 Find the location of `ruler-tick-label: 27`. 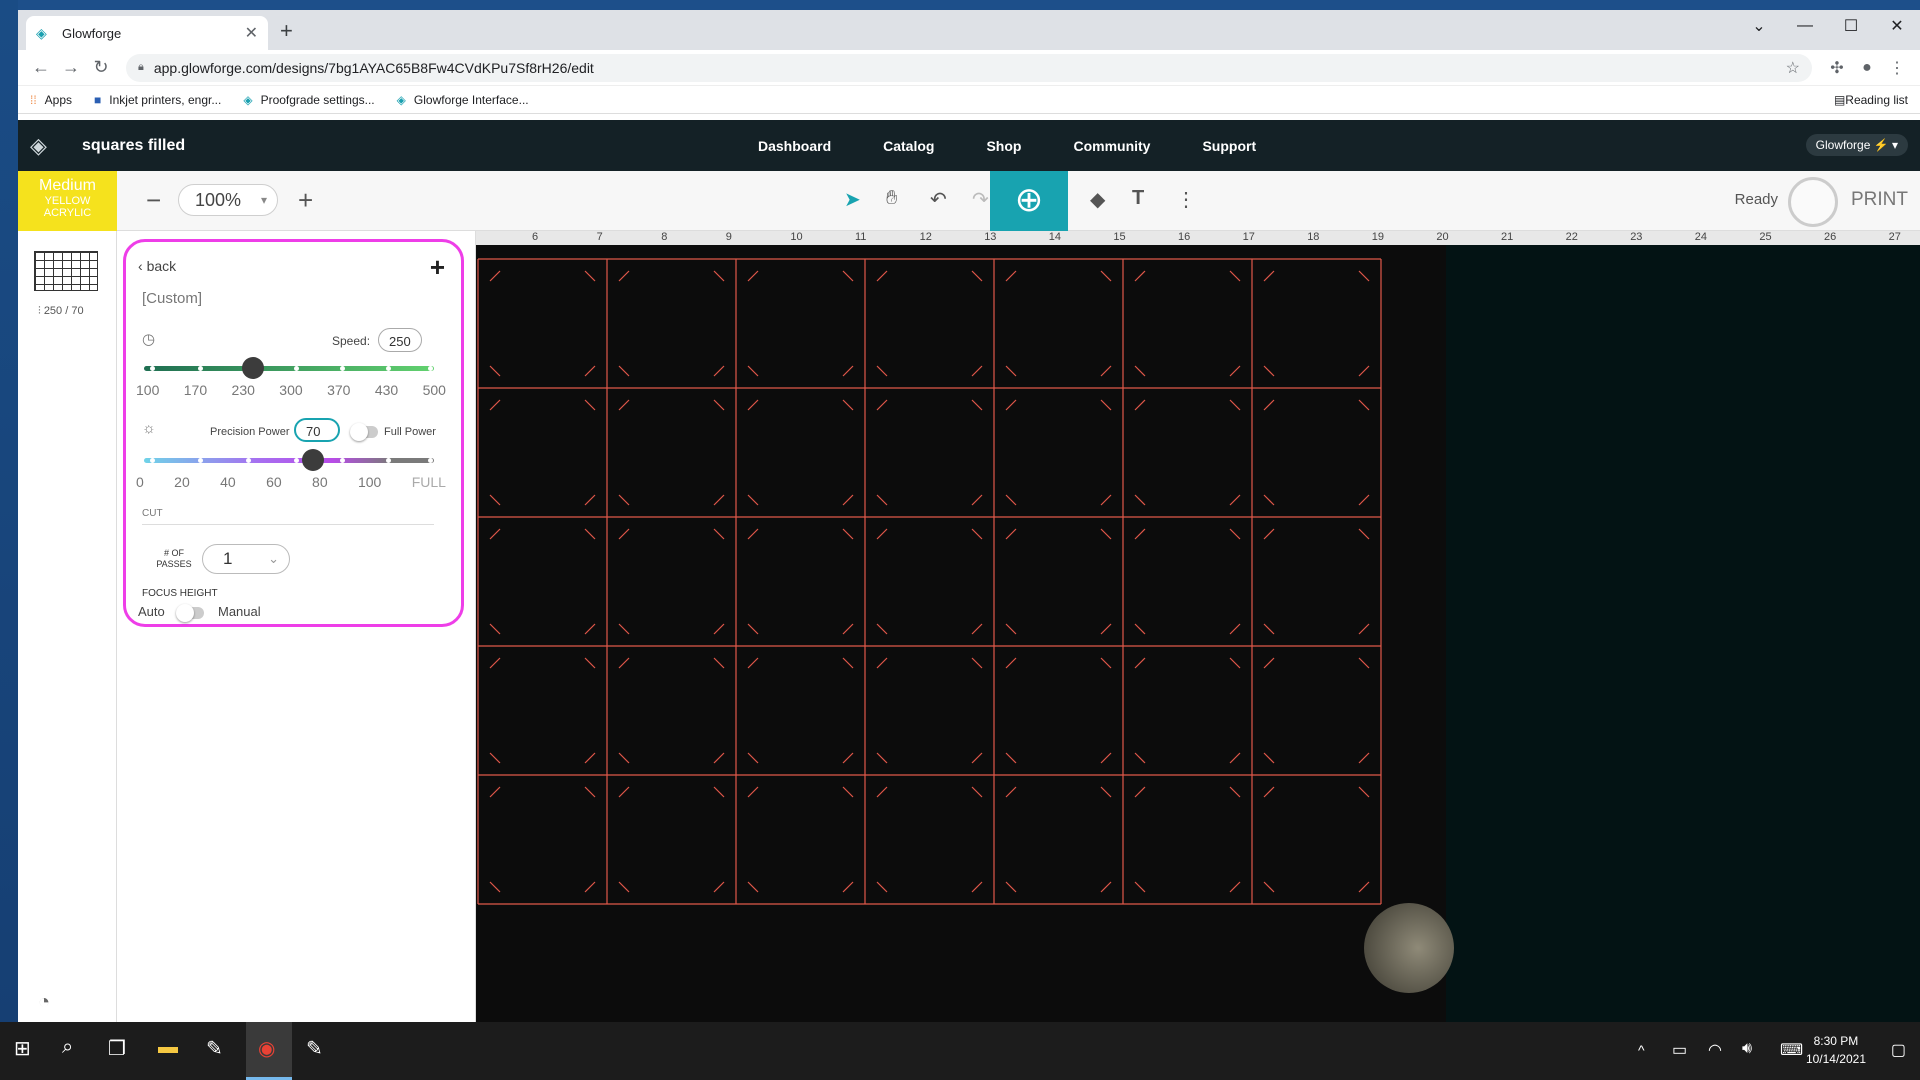

ruler-tick-label: 27 is located at coordinates (1894, 237).